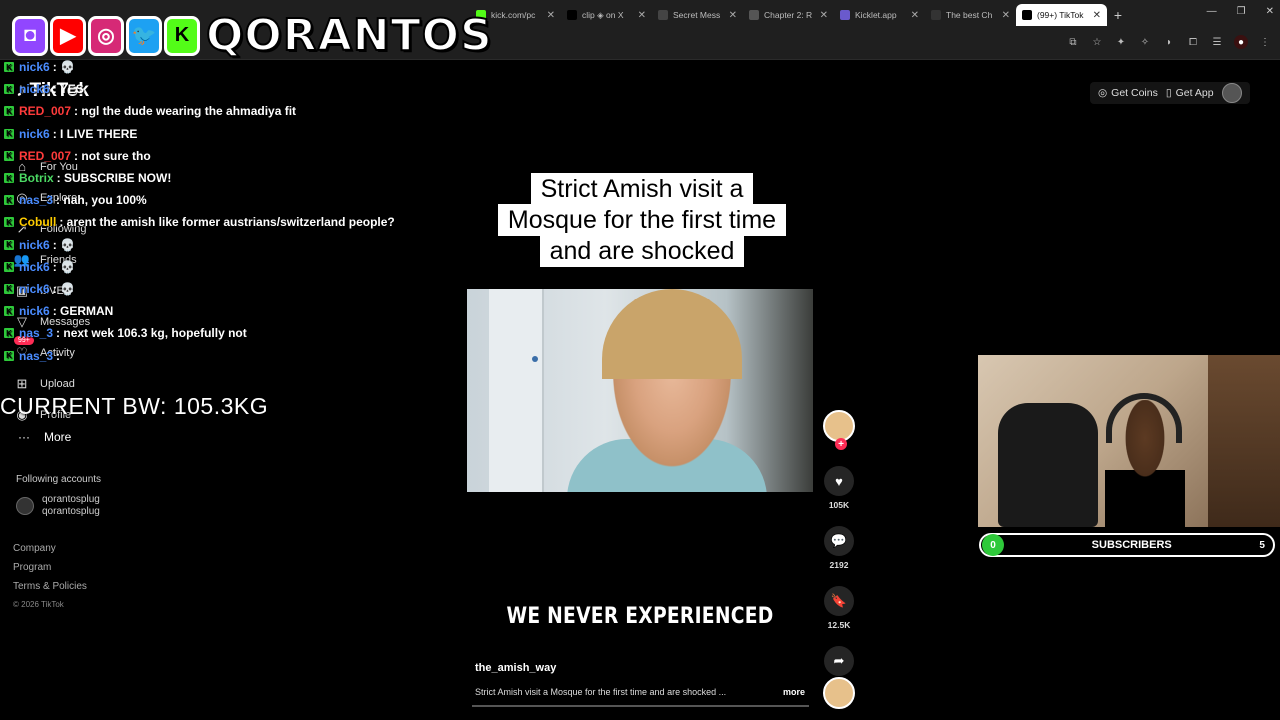 The image size is (1280, 720). I want to click on following-account-item: qorantosplug qorantosplug, so click(58, 506).